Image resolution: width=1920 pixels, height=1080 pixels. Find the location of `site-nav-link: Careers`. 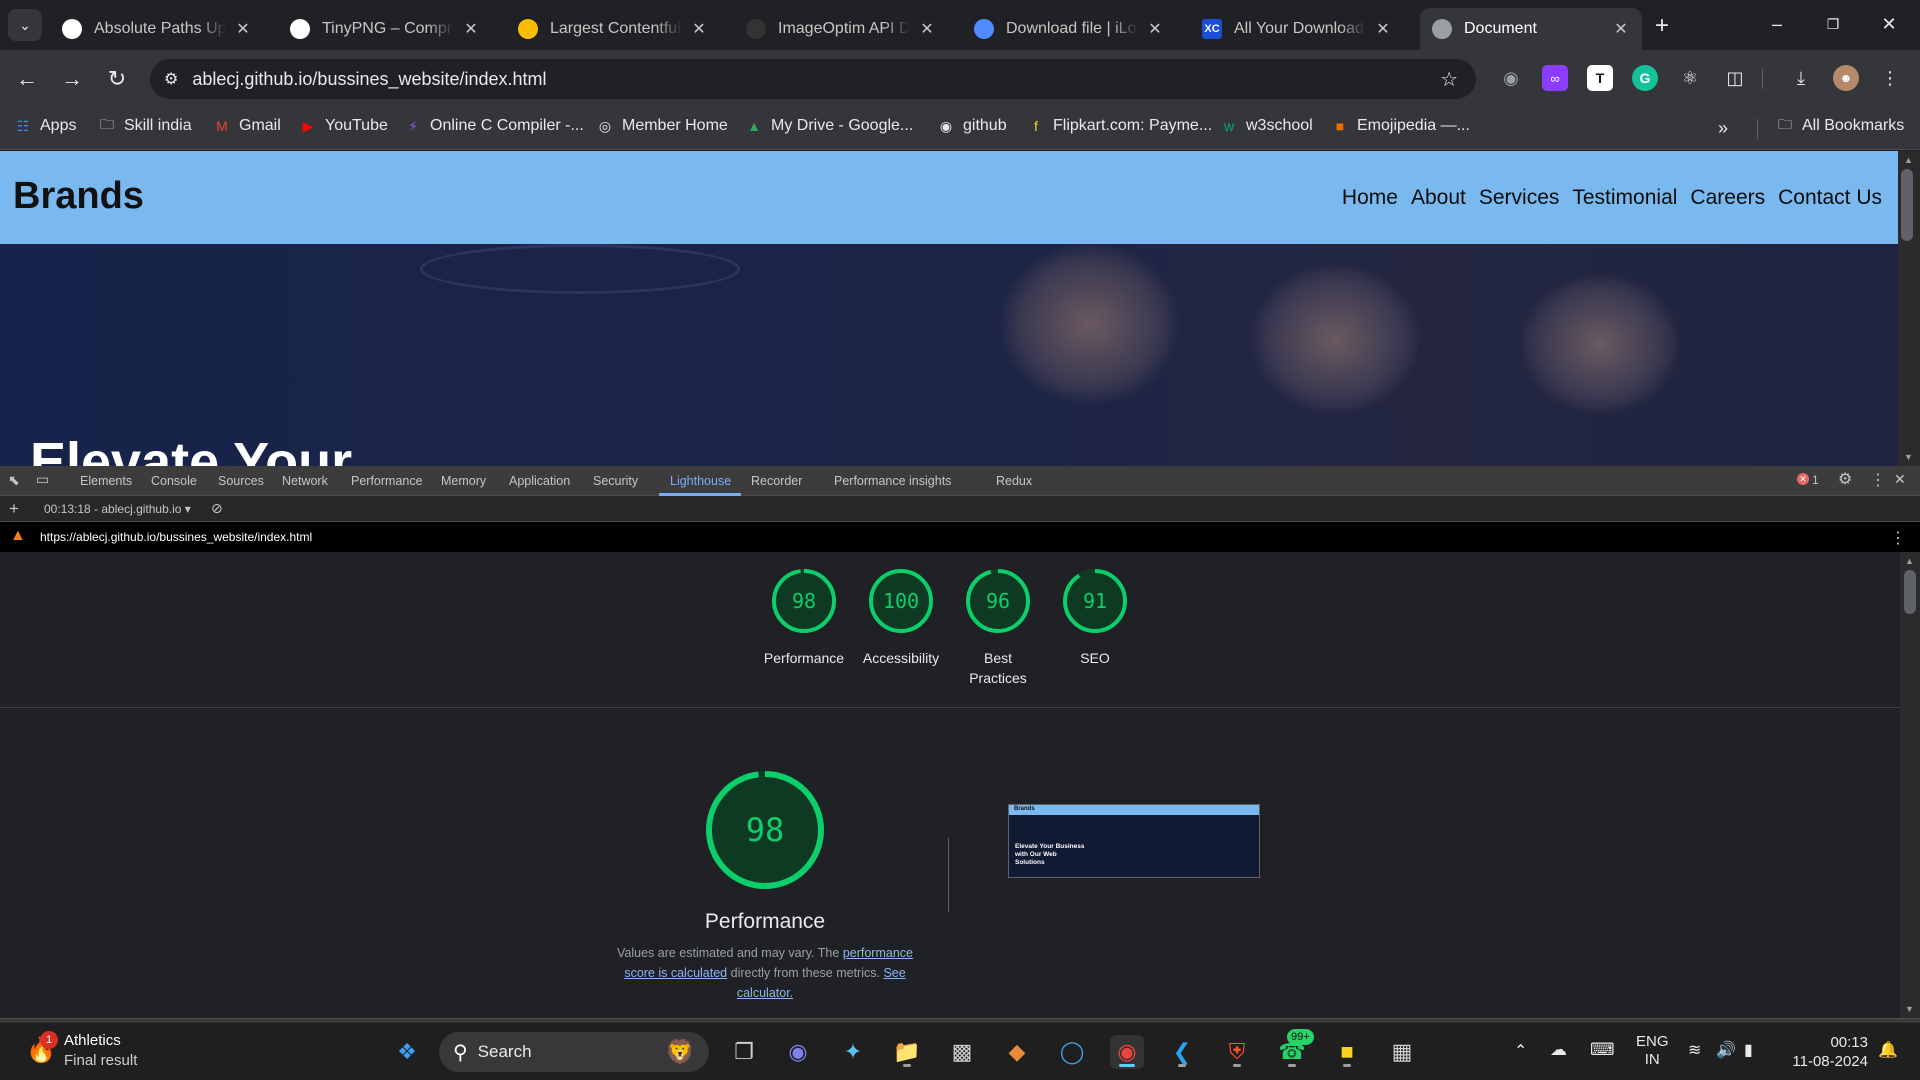

site-nav-link: Careers is located at coordinates (1727, 198).